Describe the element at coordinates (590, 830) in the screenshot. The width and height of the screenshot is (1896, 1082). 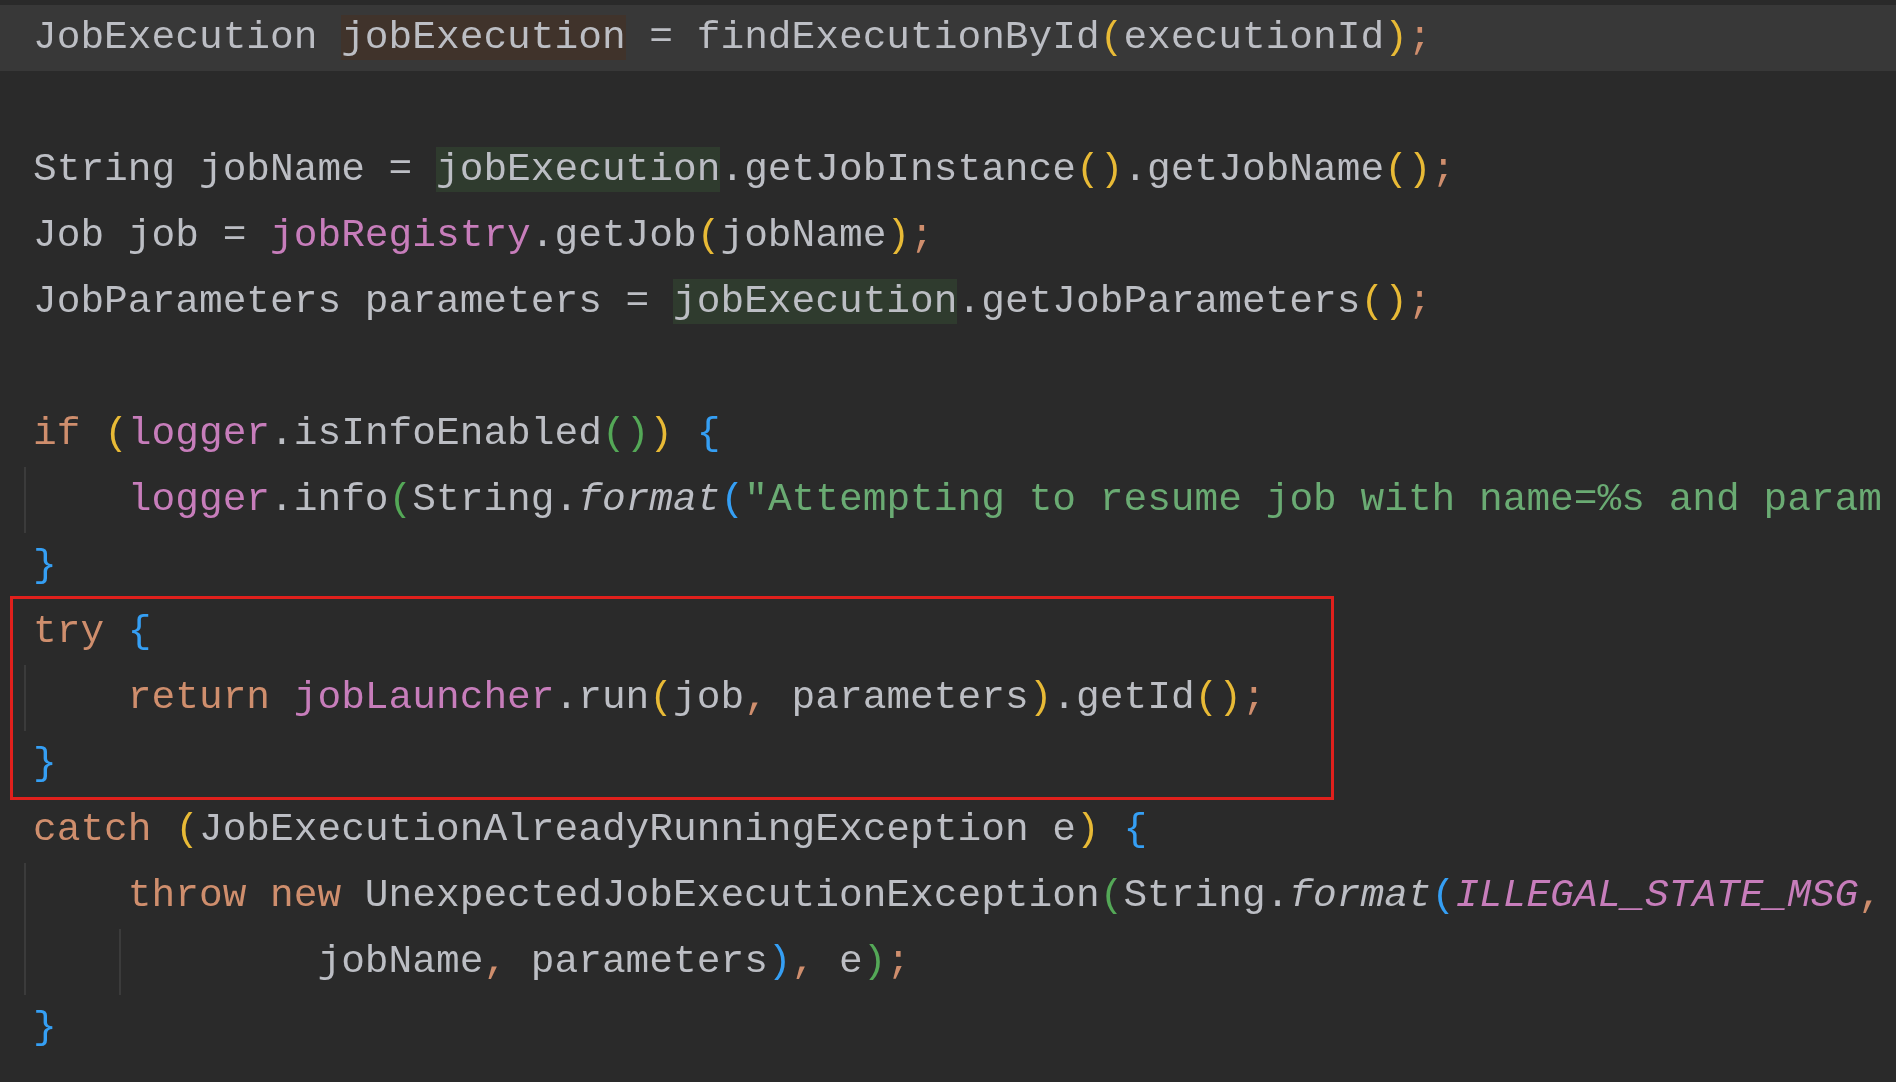
I see `code-line: catch (JobExecutionAlreadyRunningException e) {` at that location.